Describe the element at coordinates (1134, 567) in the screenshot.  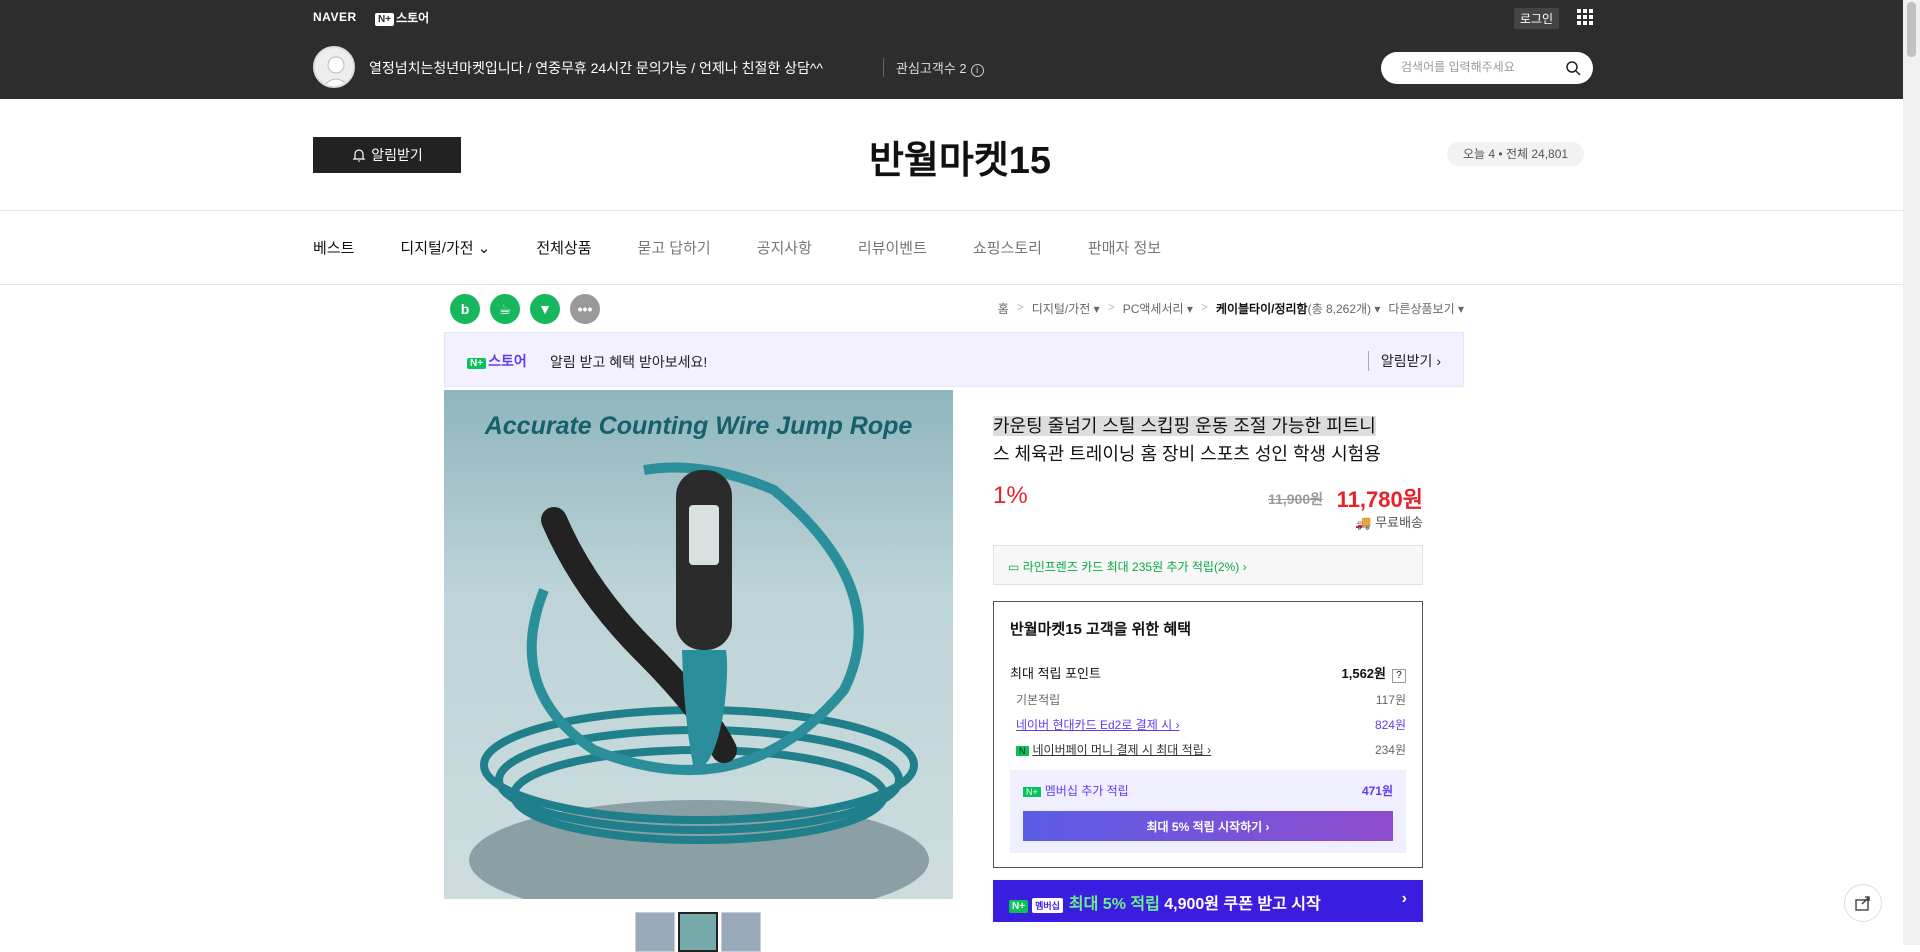
I see `card-benefit-text: 라인프렌즈 카드 최대 235원 추가 적립(2%) ›` at that location.